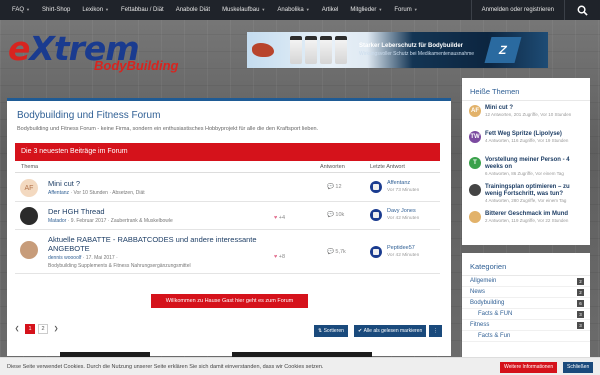  I want to click on page-title: Bodybuilding und Fitness Forum, so click(89, 115).